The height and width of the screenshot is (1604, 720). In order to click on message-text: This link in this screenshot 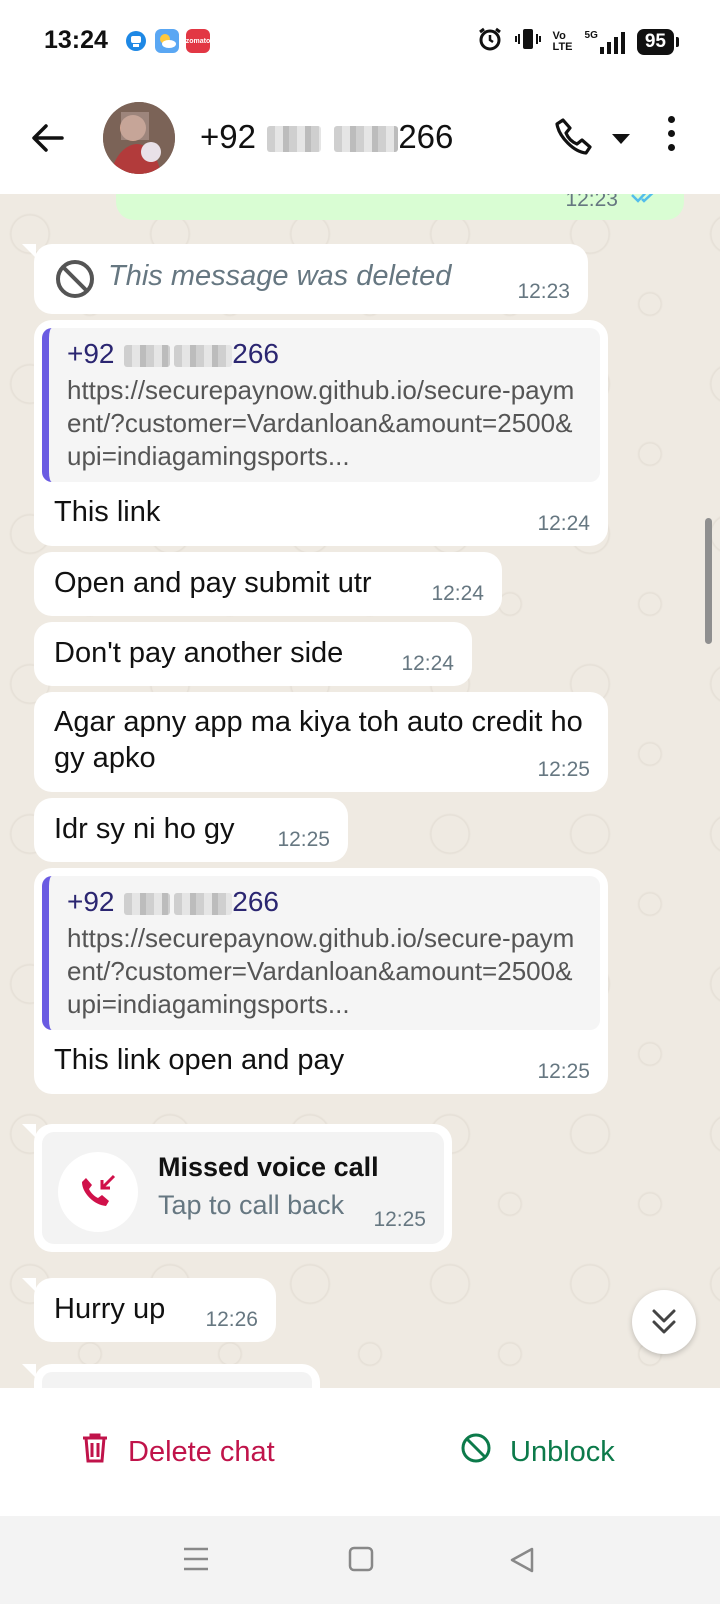, I will do `click(107, 512)`.